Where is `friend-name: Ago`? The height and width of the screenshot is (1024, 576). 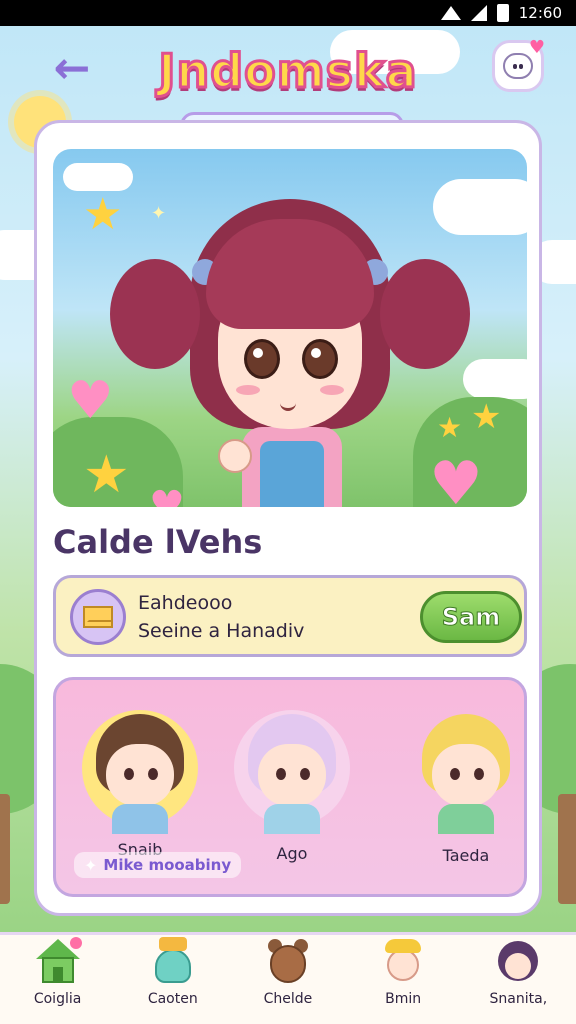 friend-name: Ago is located at coordinates (292, 853).